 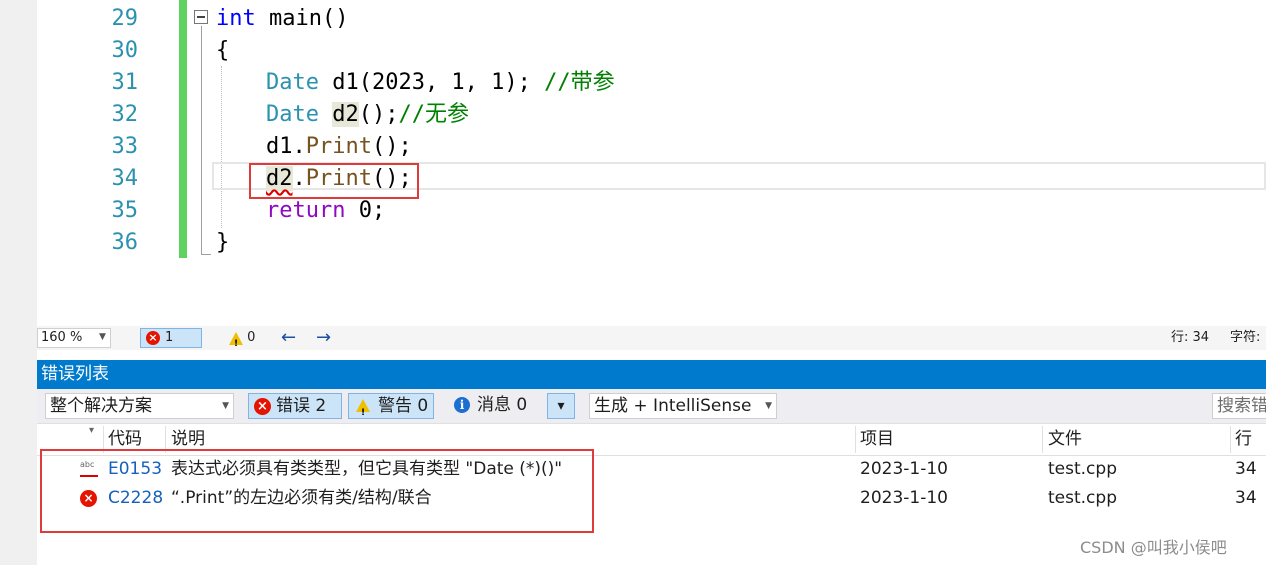 What do you see at coordinates (1239, 406) in the screenshot?
I see `search-input: 搜索错误列表` at bounding box center [1239, 406].